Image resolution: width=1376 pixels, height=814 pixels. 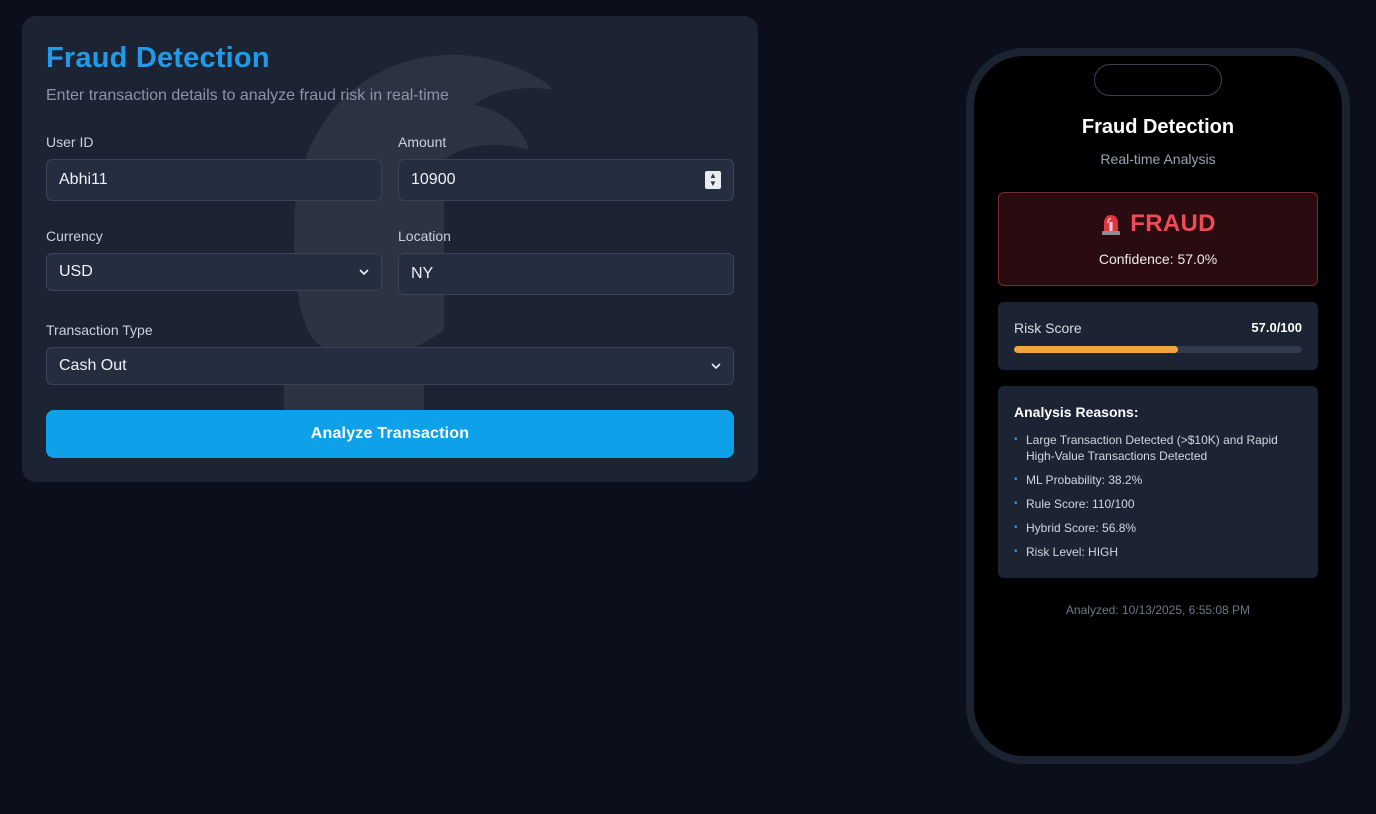 I want to click on reason-item: • Hybrid Score: 56.8%, so click(x=1158, y=528).